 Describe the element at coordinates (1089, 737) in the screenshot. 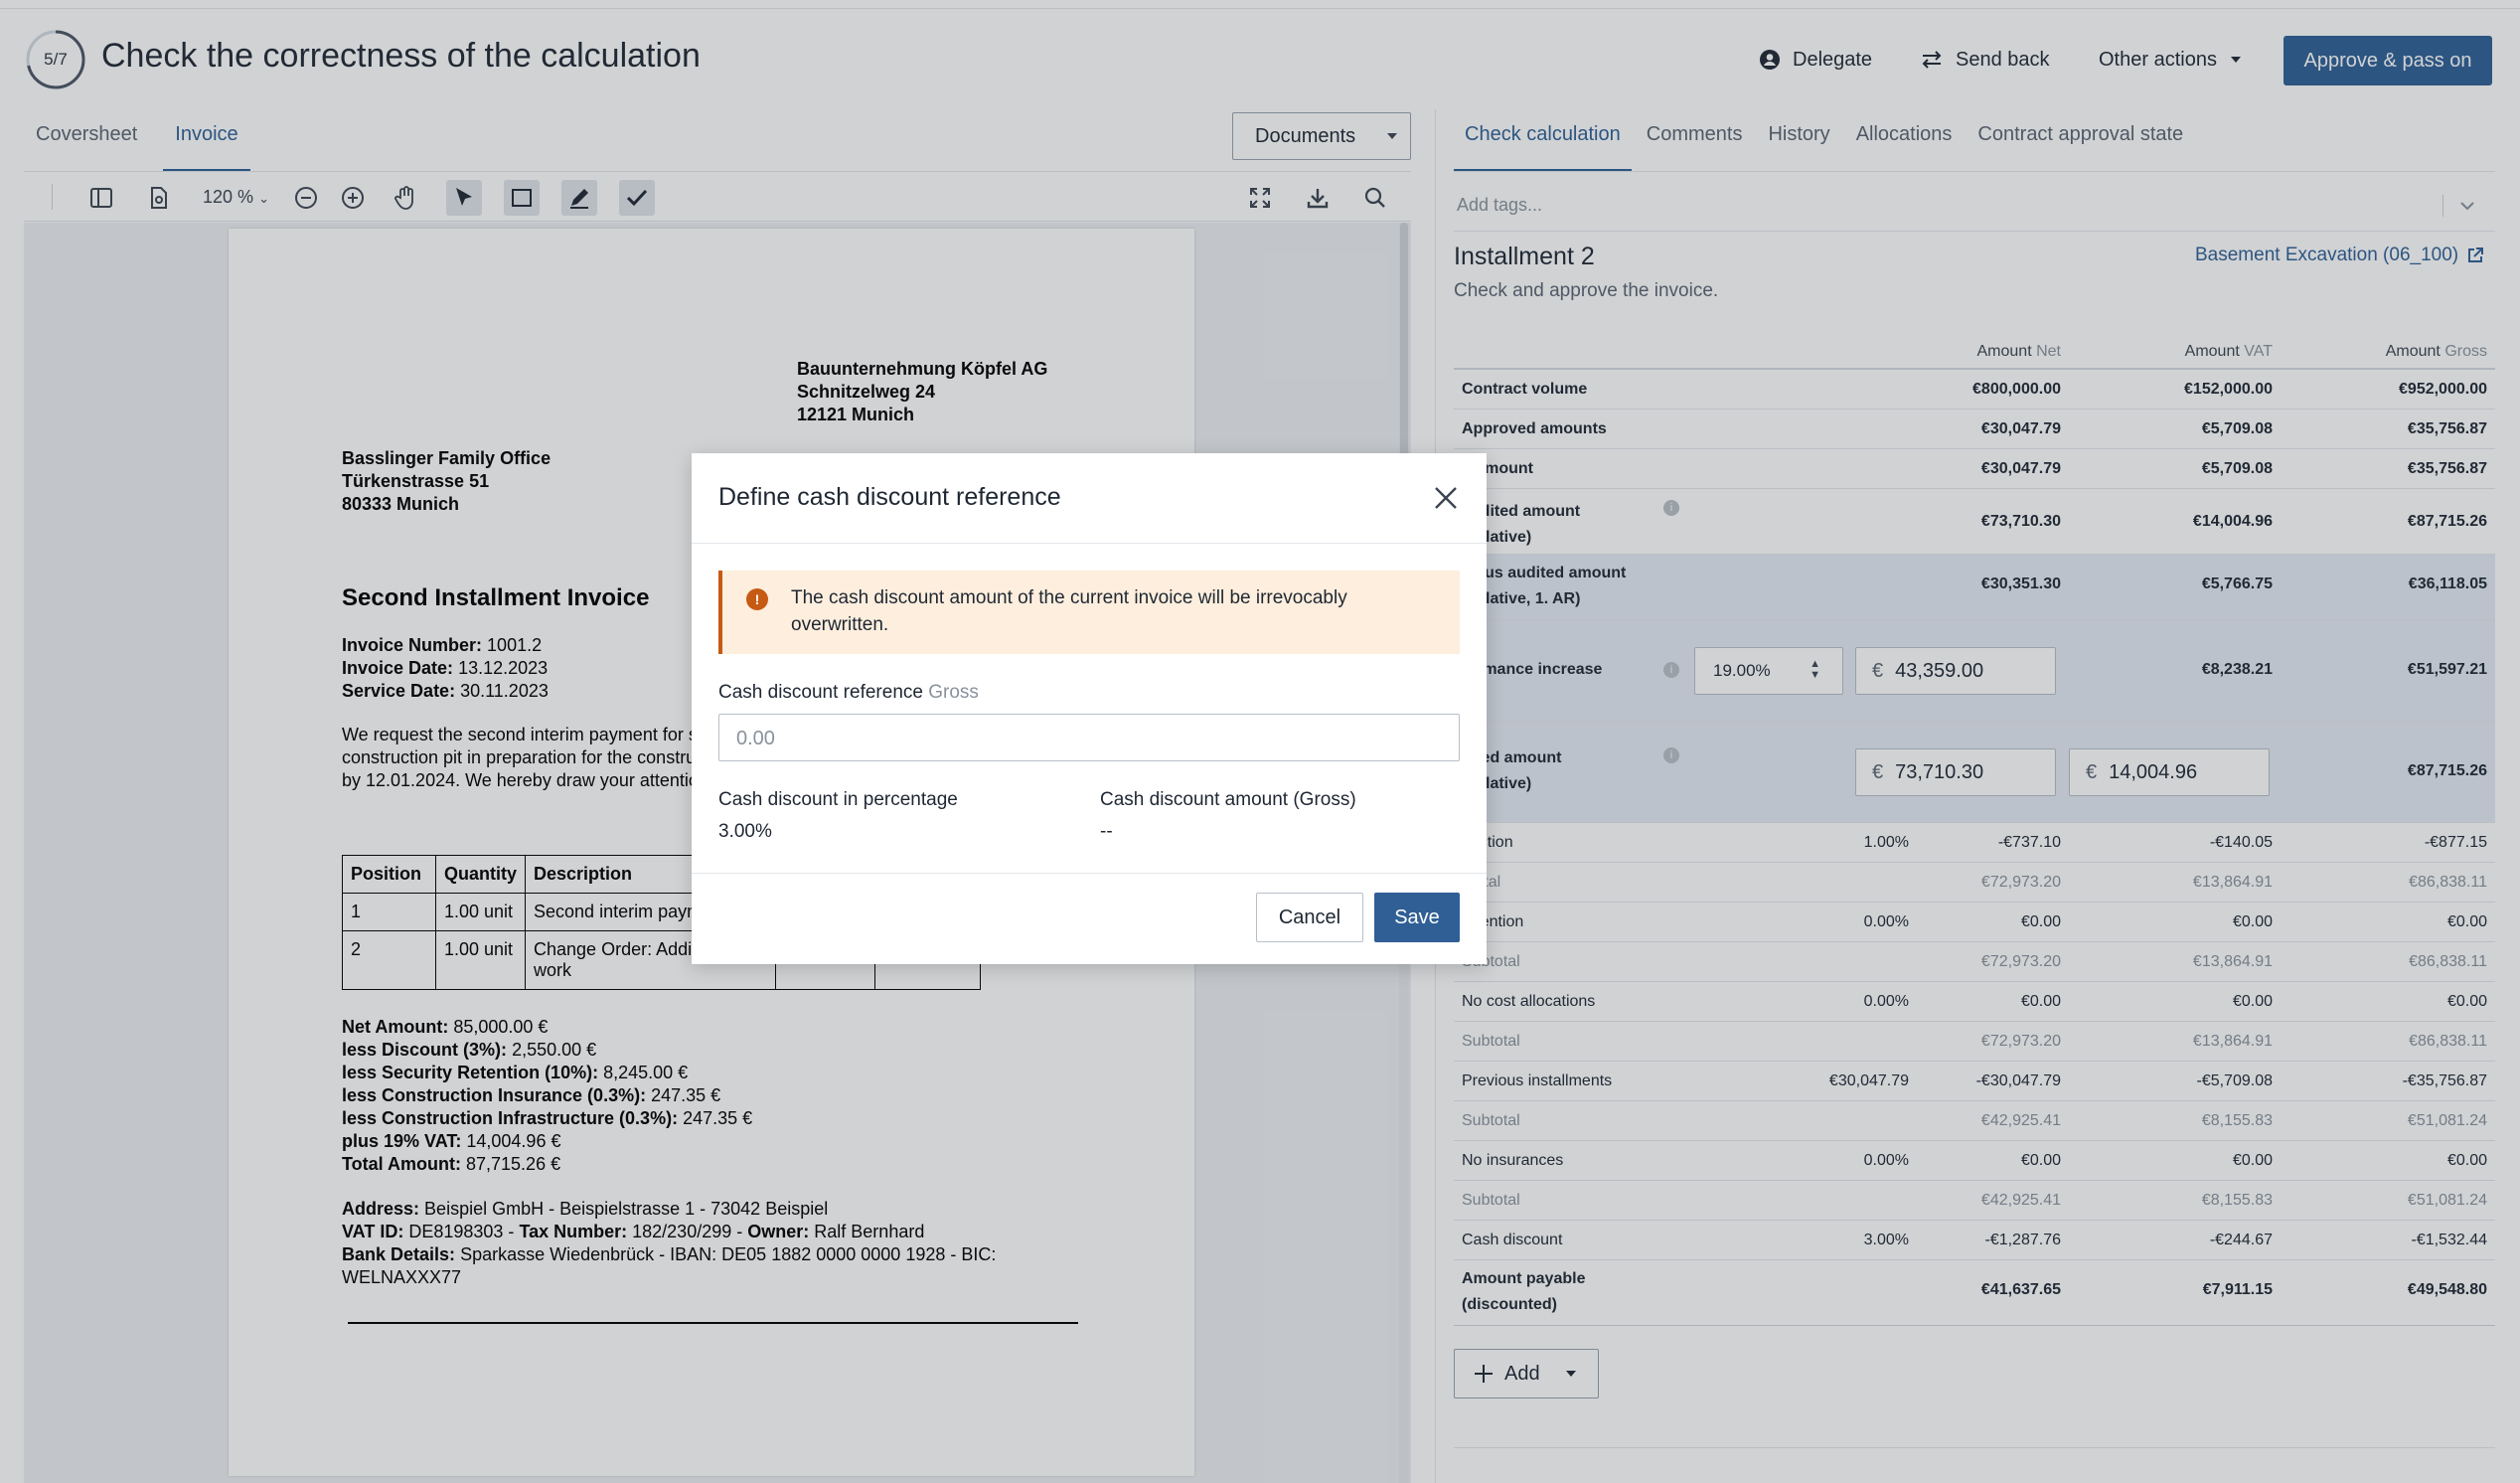

I see `cash-discount-reference-input: 0.00` at that location.